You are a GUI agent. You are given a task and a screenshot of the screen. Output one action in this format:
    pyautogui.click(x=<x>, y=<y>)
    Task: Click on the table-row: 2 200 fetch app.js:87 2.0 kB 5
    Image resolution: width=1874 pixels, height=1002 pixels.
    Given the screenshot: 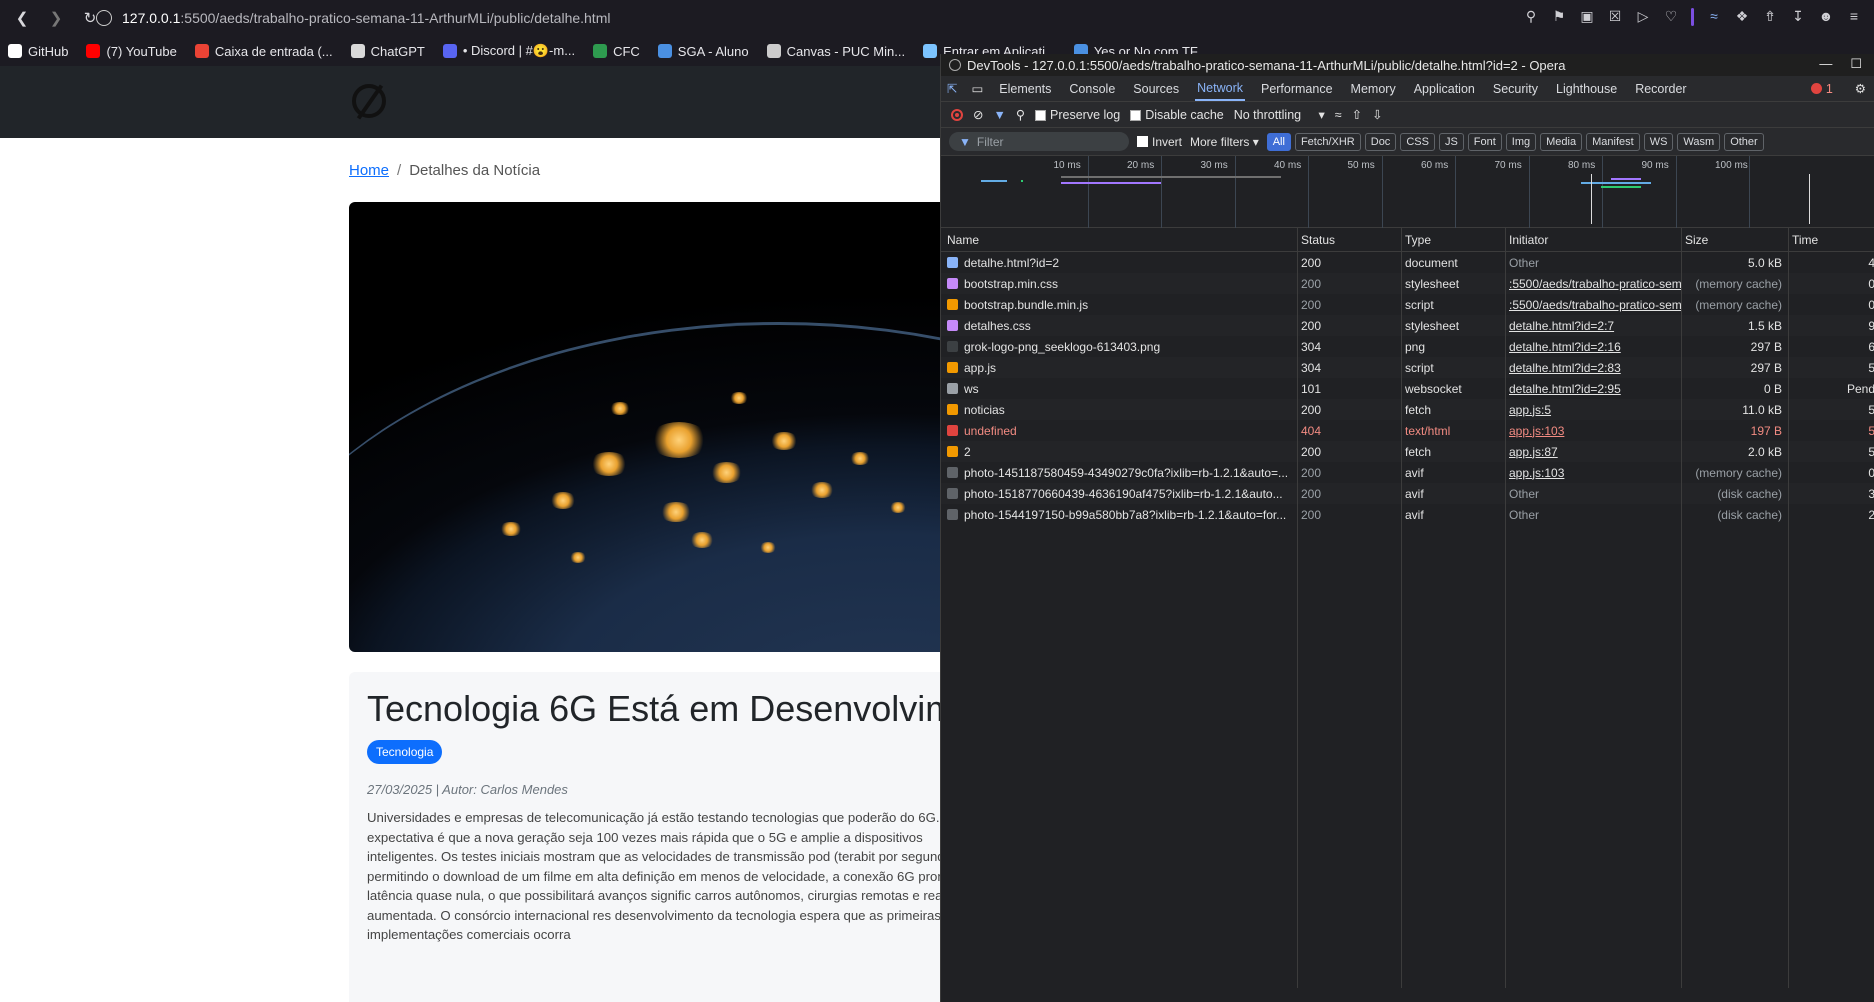 What is the action you would take?
    pyautogui.click(x=1407, y=451)
    